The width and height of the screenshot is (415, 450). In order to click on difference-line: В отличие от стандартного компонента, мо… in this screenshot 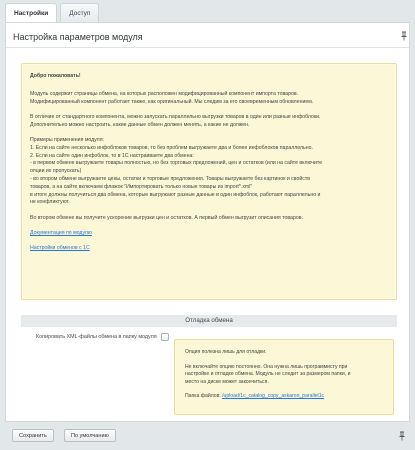, I will do `click(175, 116)`.